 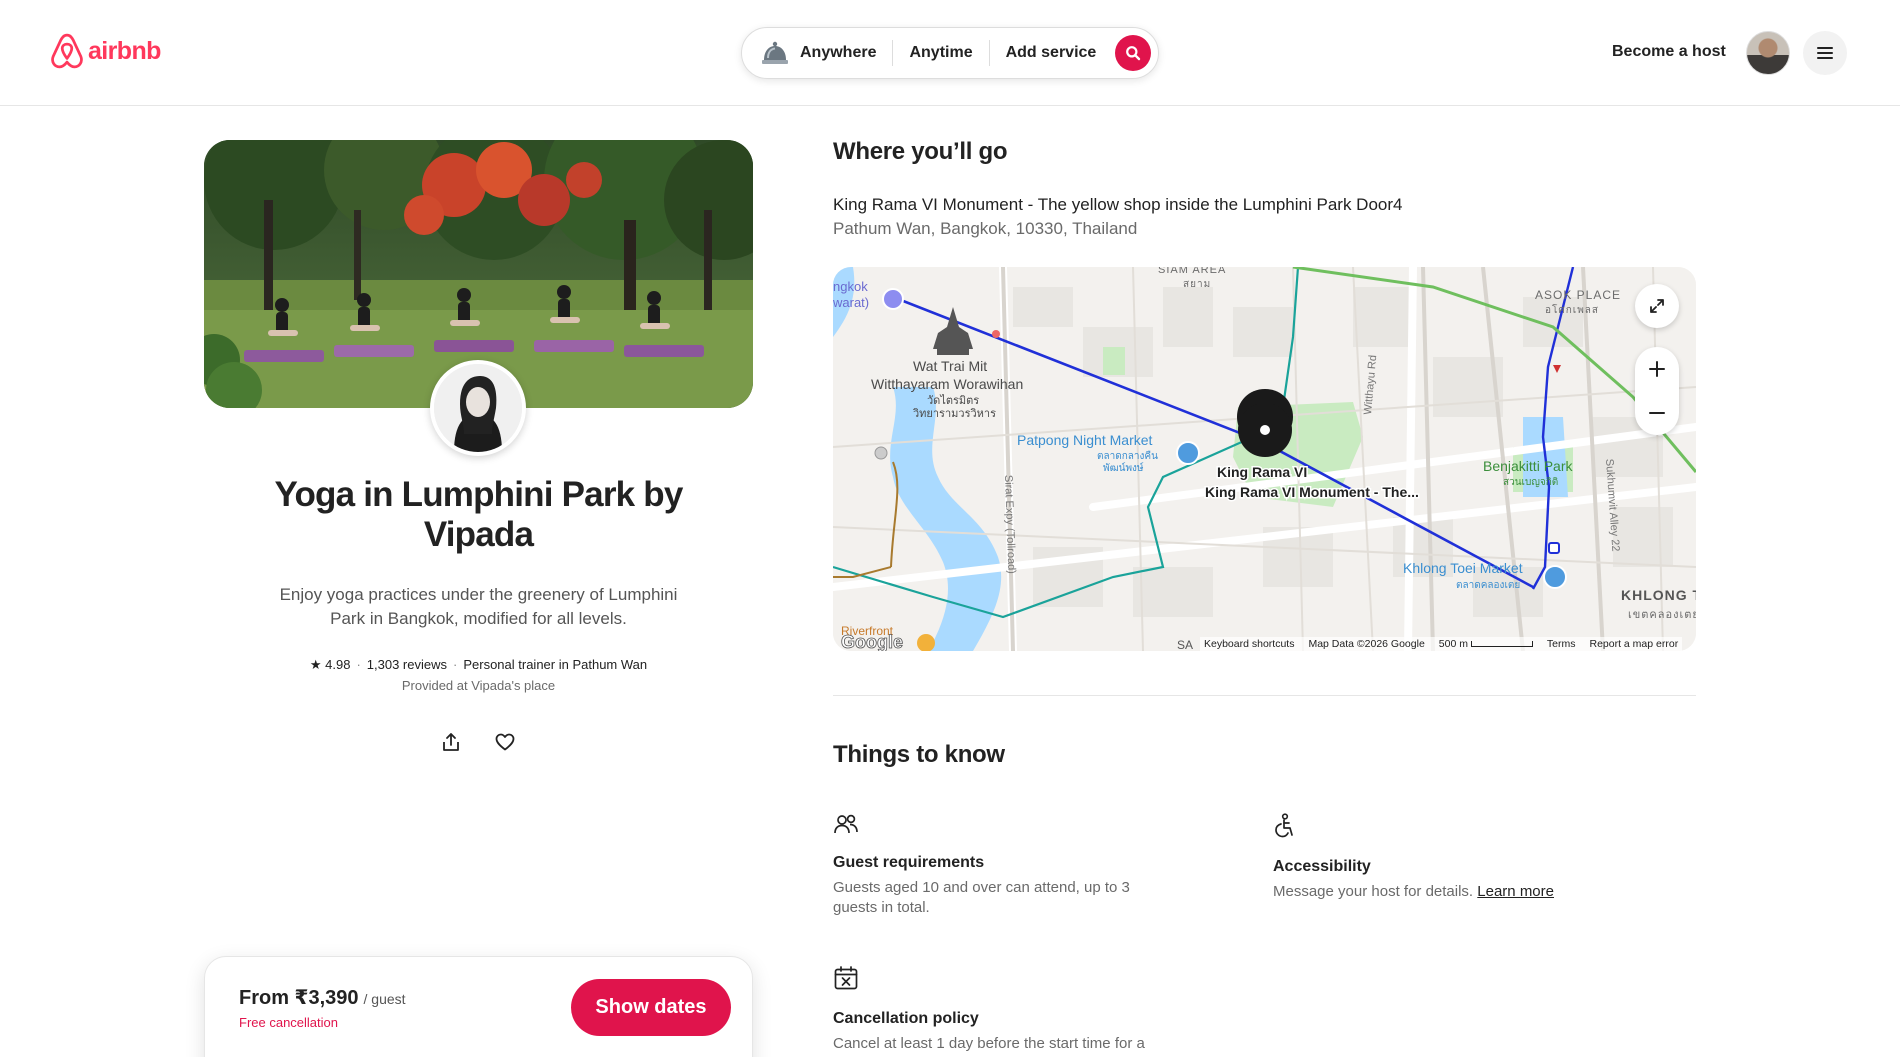 I want to click on map-label-khlong-toei-market: Khlong Toei Market, so click(x=1463, y=568).